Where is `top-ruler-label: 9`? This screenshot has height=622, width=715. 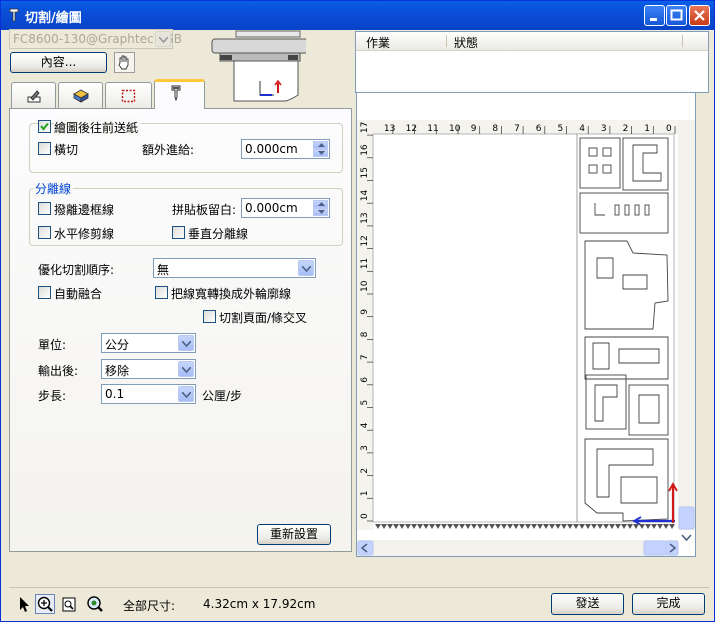 top-ruler-label: 9 is located at coordinates (474, 129).